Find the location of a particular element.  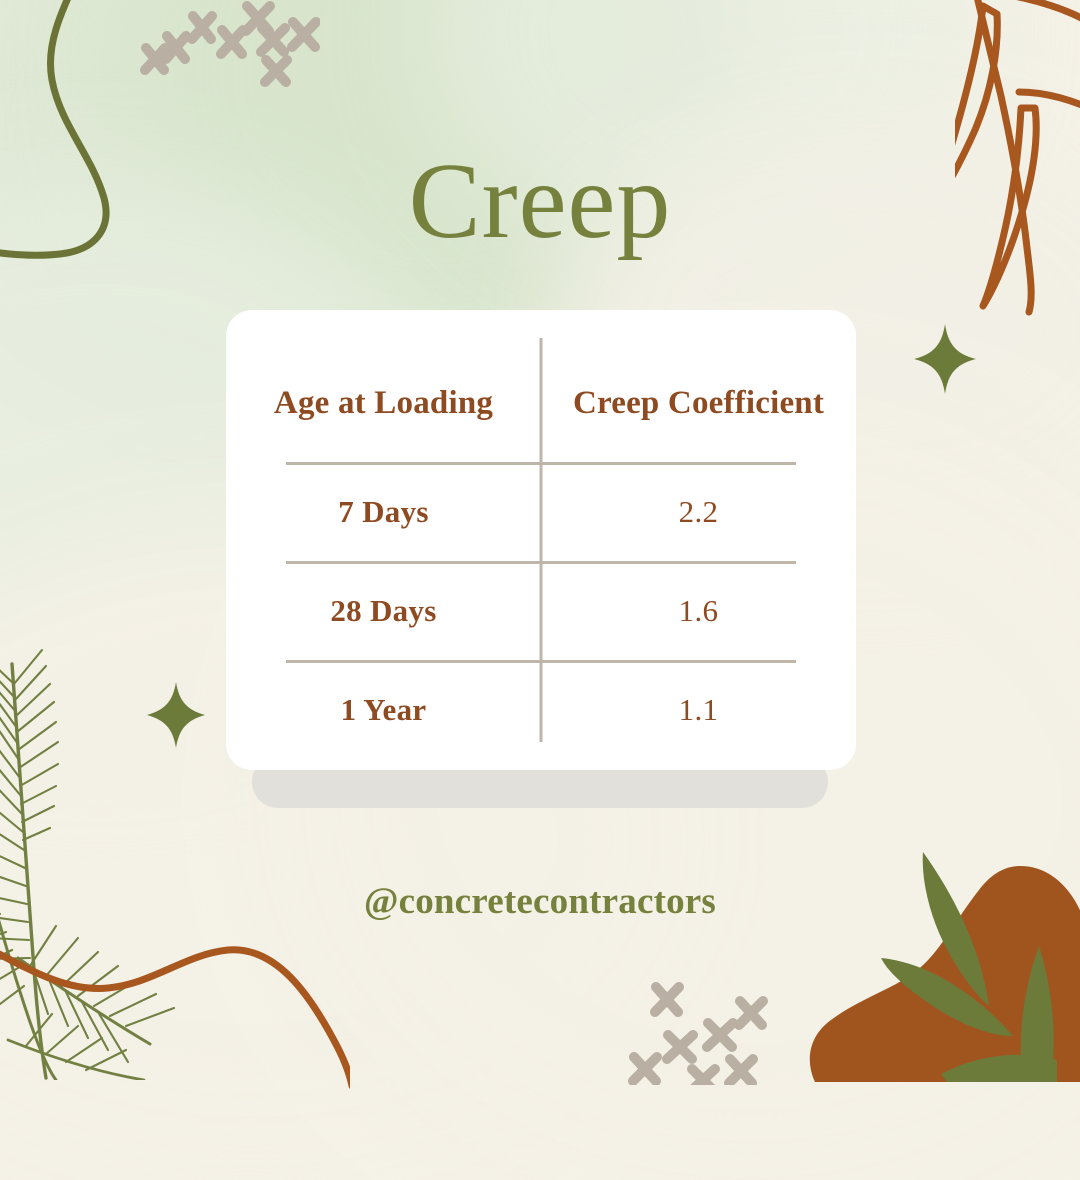

column-header-label: Creep Coefficient is located at coordinates (698, 403).